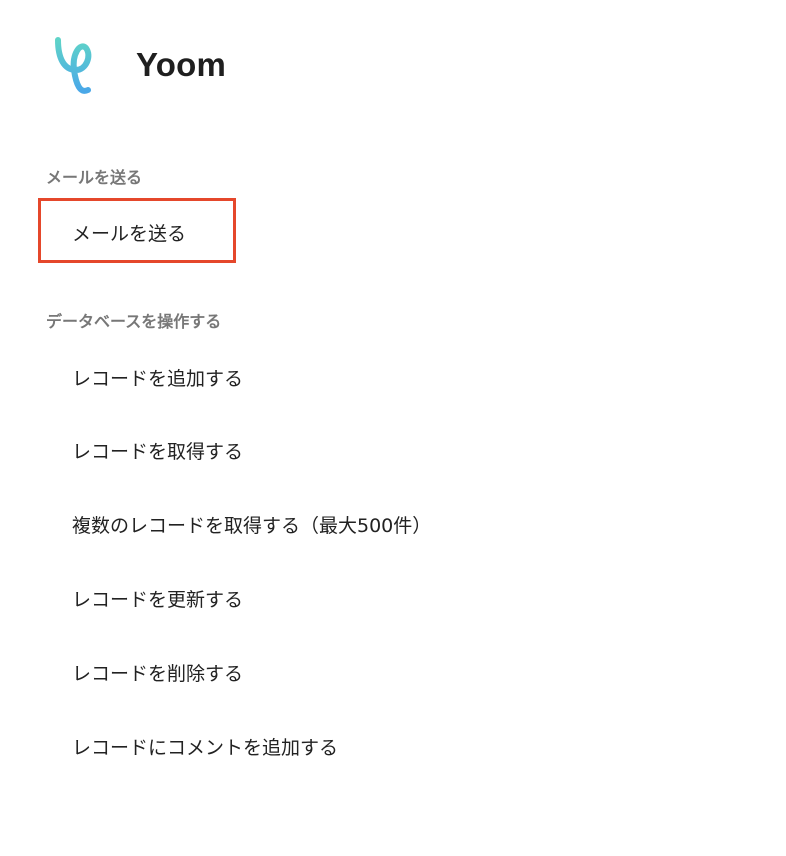 This screenshot has width=786, height=856. Describe the element at coordinates (157, 598) in the screenshot. I see `menu-item-update-record: レコードを更新する` at that location.